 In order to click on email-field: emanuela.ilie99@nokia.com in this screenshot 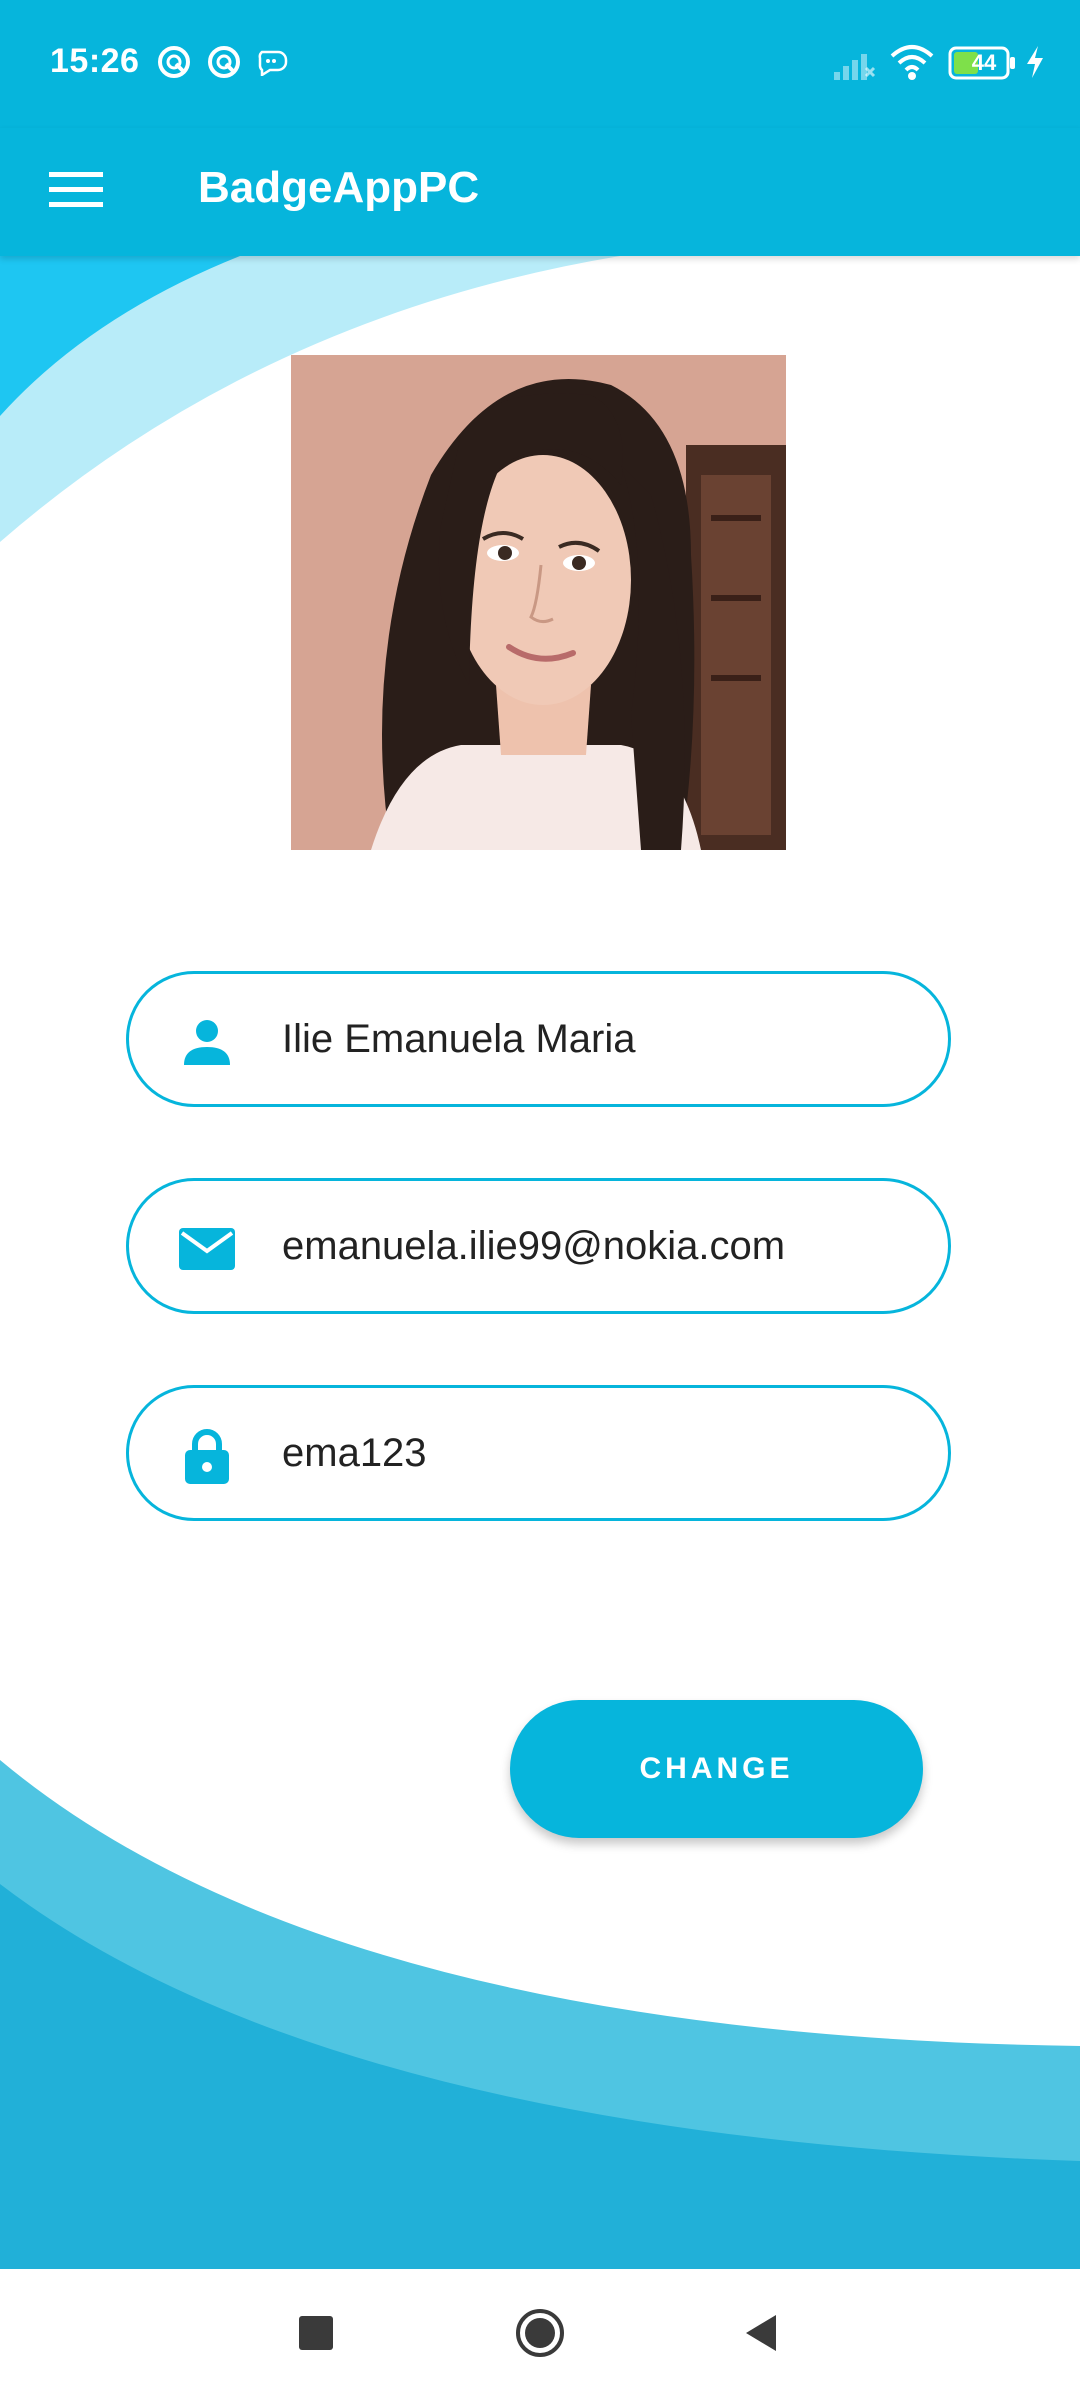, I will do `click(538, 1246)`.